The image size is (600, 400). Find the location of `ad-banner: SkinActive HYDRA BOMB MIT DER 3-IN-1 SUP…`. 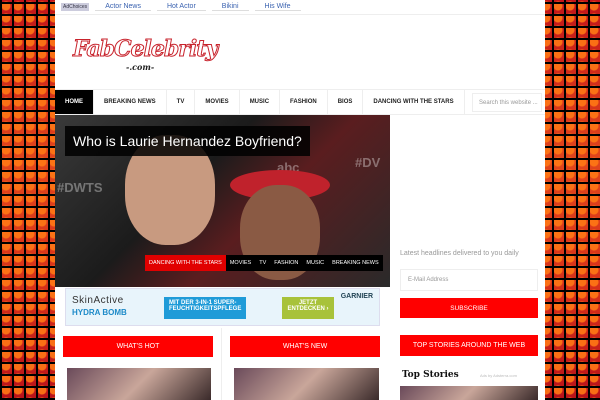

ad-banner: SkinActive HYDRA BOMB MIT DER 3-IN-1 SUP… is located at coordinates (222, 307).